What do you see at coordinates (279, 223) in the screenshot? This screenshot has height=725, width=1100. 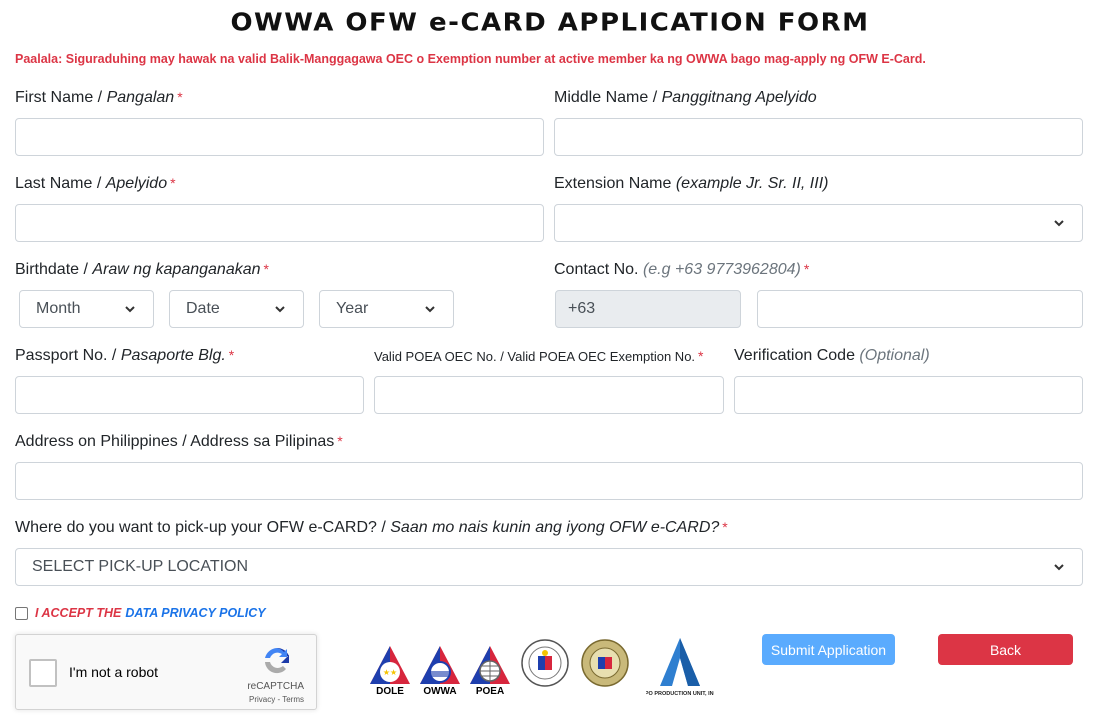 I see `last-name-input` at bounding box center [279, 223].